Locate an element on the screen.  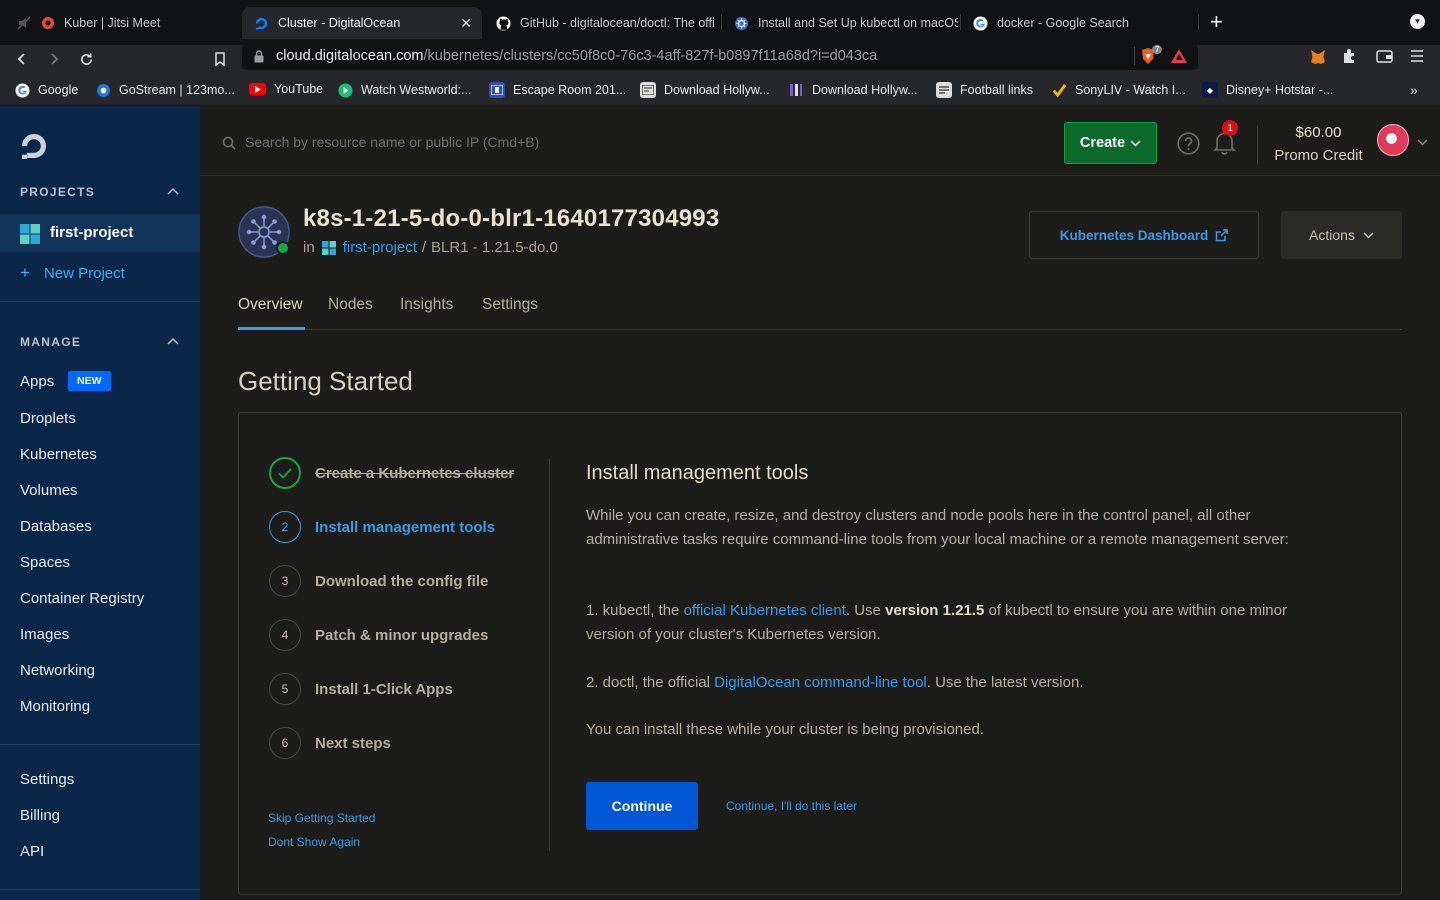
search-input is located at coordinates (495, 142).